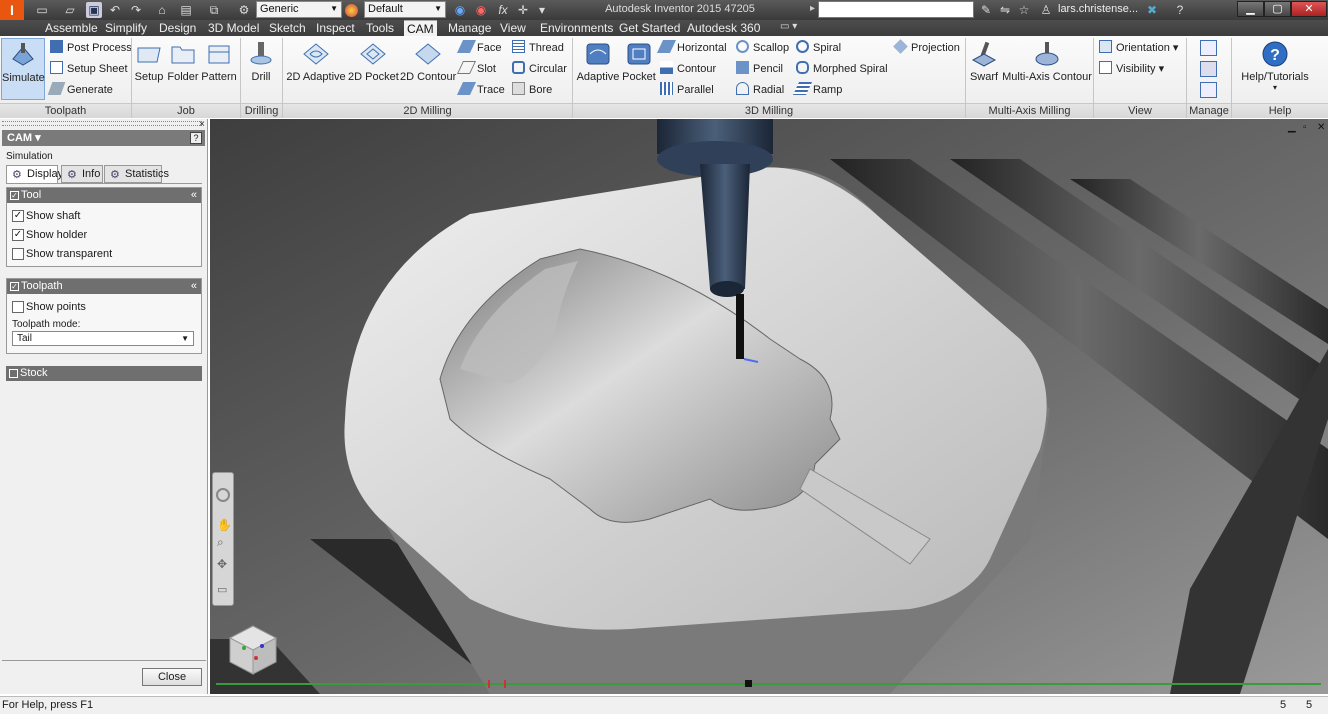 The width and height of the screenshot is (1328, 714). I want to click on clear-appearance-icon: ◉, so click(481, 10).